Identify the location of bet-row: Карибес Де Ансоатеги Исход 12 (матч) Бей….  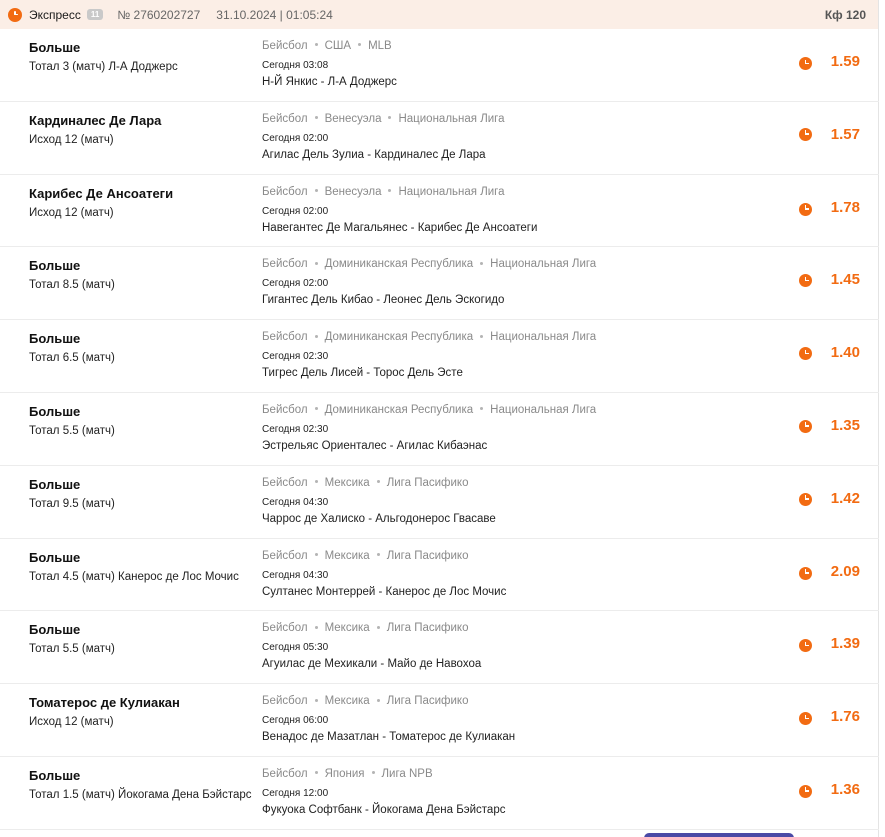
(439, 211).